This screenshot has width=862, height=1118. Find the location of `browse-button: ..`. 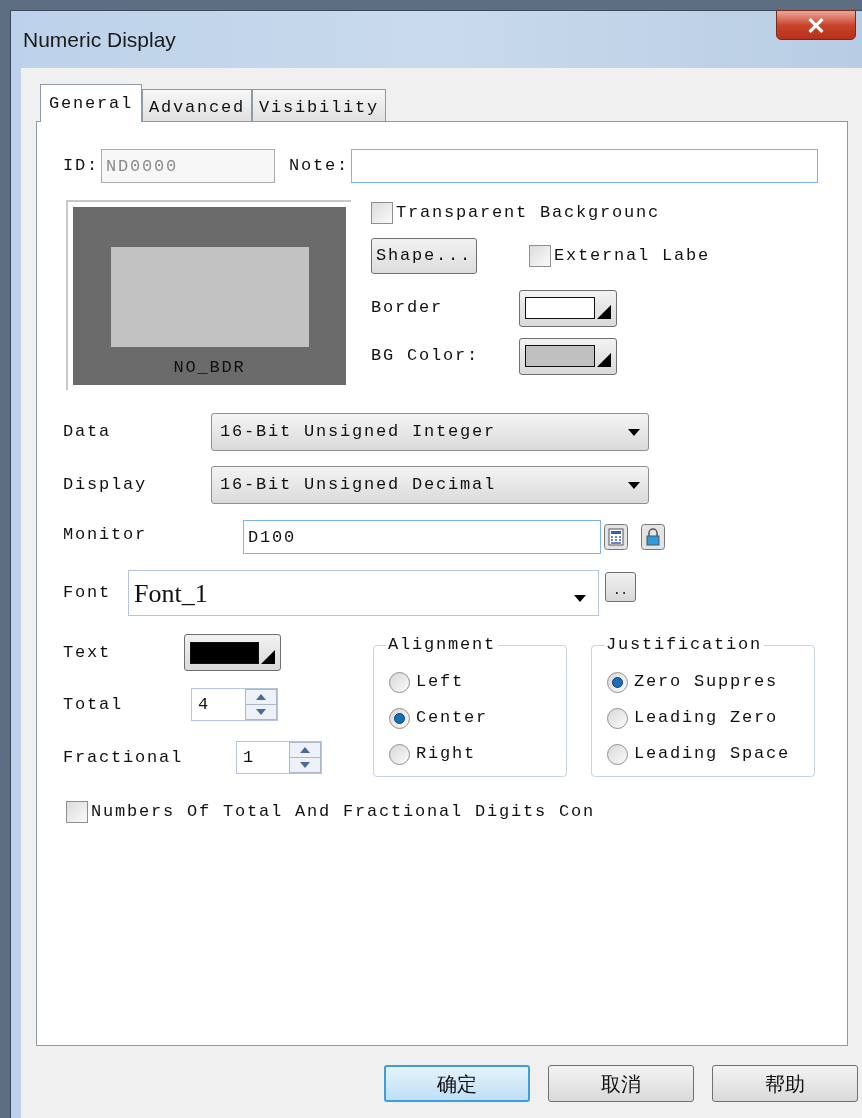

browse-button: .. is located at coordinates (620, 587).